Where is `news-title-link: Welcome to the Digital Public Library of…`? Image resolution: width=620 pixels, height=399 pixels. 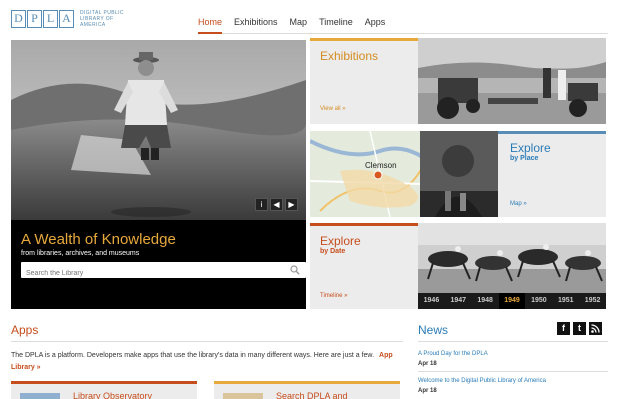
news-title-link: Welcome to the Digital Public Library of… is located at coordinates (513, 381).